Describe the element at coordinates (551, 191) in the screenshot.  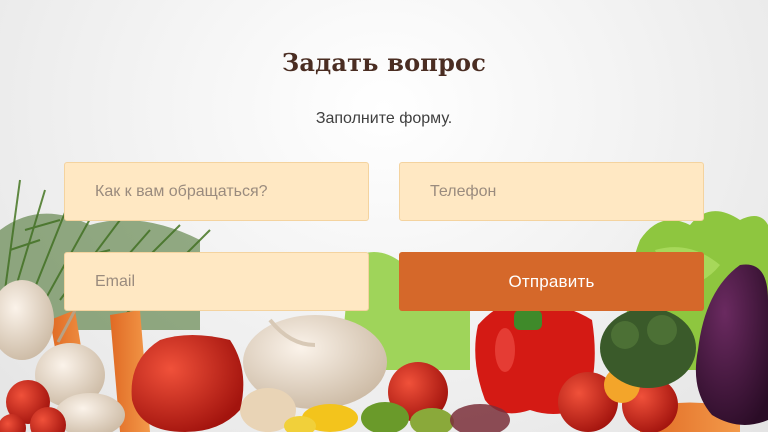
I see `phone-input` at that location.